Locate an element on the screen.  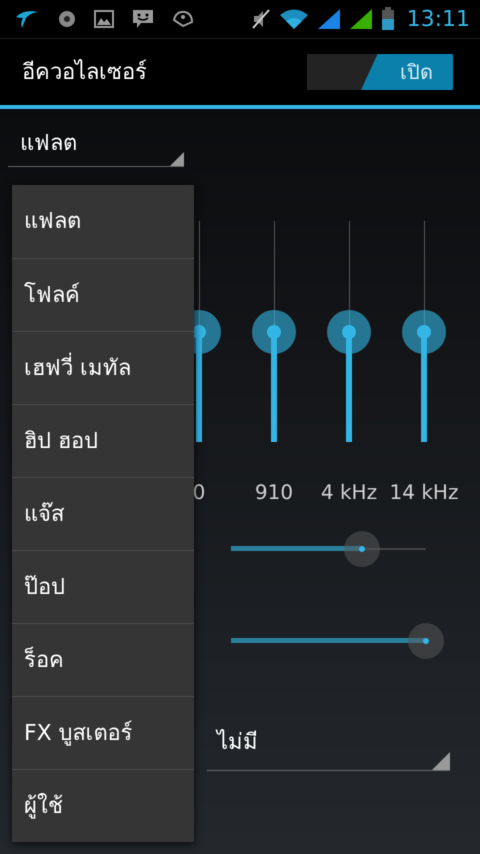
band-frequency-label: 910 is located at coordinates (274, 492).